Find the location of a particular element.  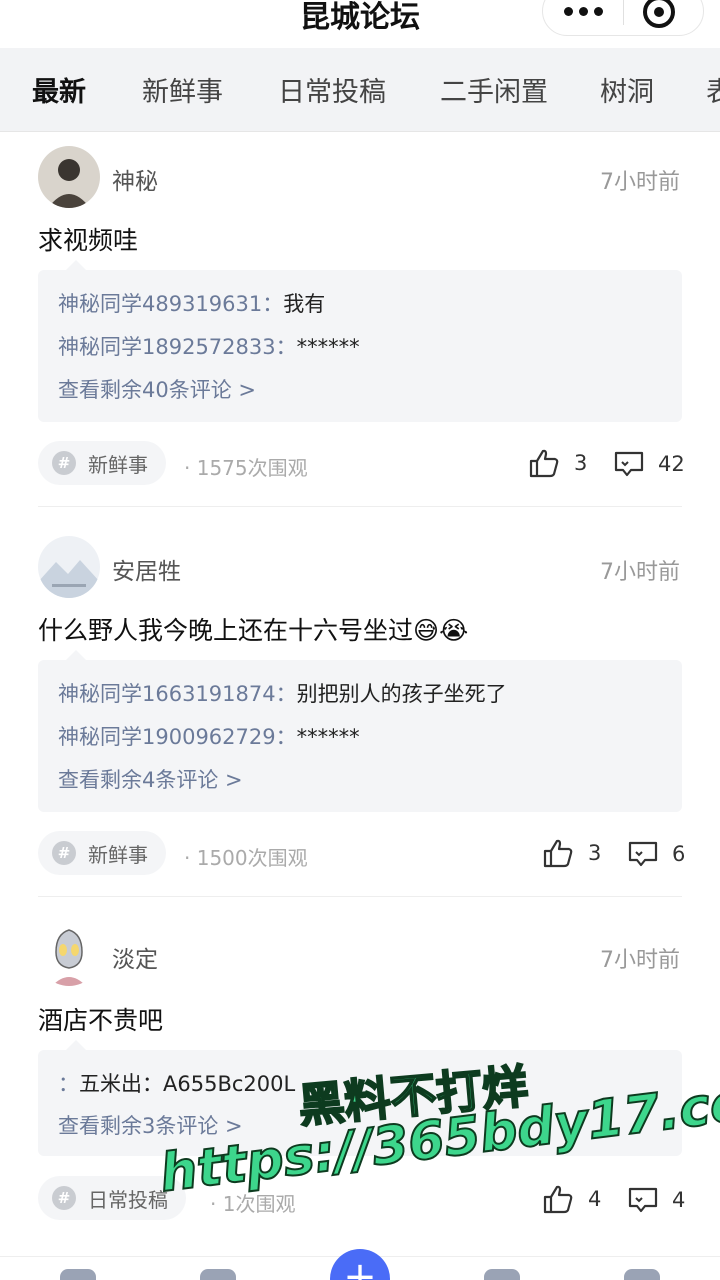

profile-nav-icon is located at coordinates (642, 1274).